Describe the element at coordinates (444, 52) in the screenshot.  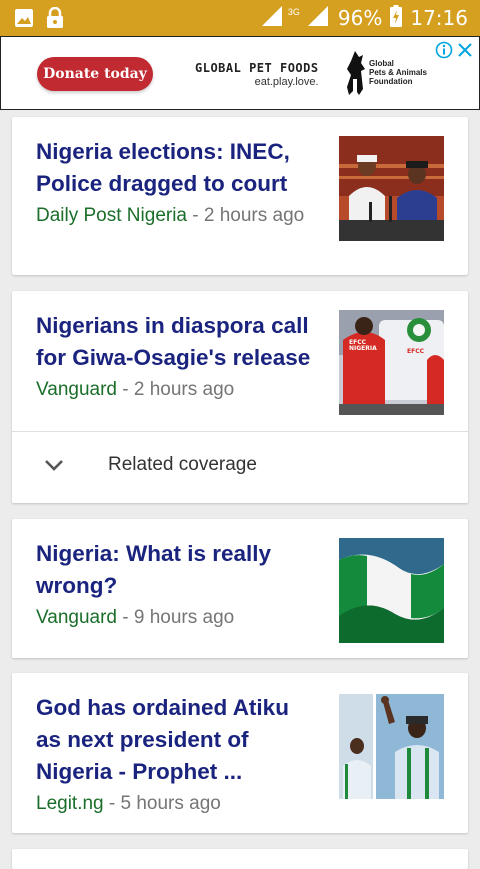
I see `ad-info-icon` at that location.